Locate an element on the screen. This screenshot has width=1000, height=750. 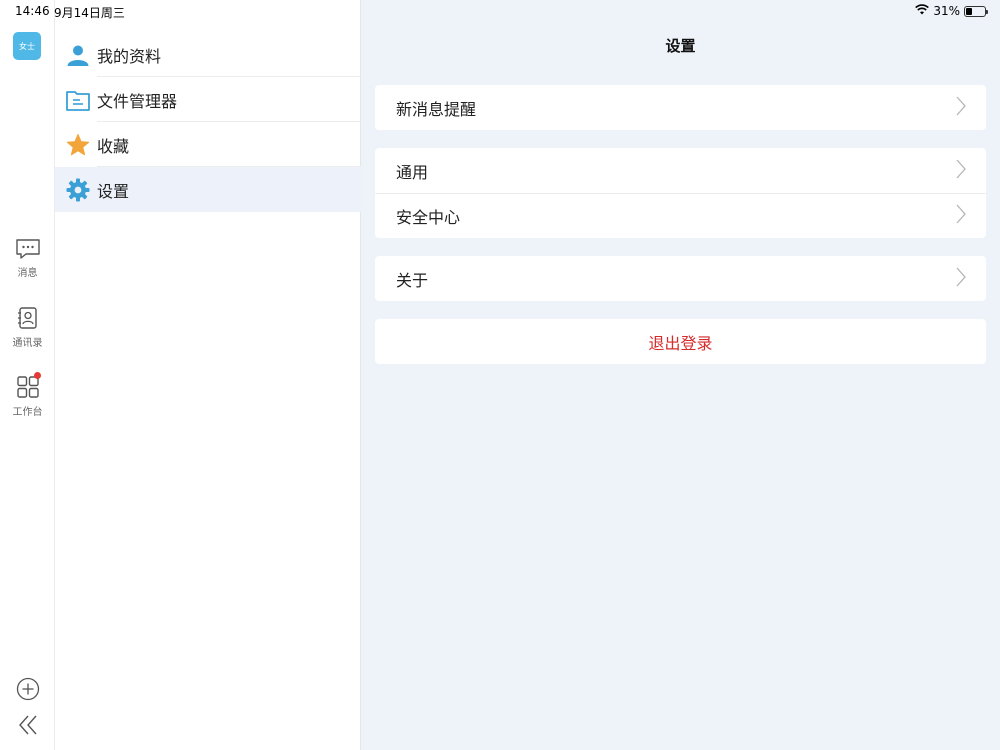
rail-item-workbench: 工作台 is located at coordinates (27, 395).